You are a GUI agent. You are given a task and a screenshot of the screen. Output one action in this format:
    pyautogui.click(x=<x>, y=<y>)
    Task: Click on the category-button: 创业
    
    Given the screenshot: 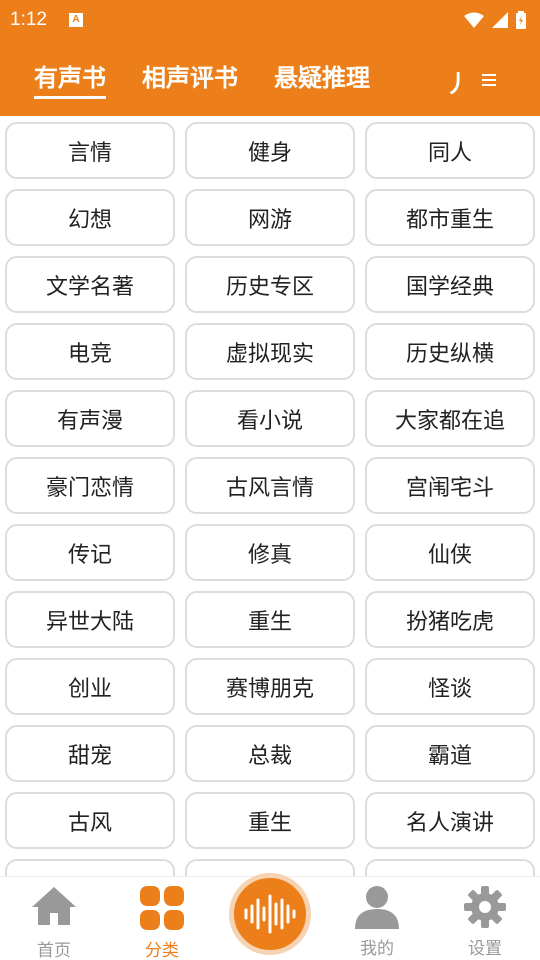 What is the action you would take?
    pyautogui.click(x=90, y=686)
    